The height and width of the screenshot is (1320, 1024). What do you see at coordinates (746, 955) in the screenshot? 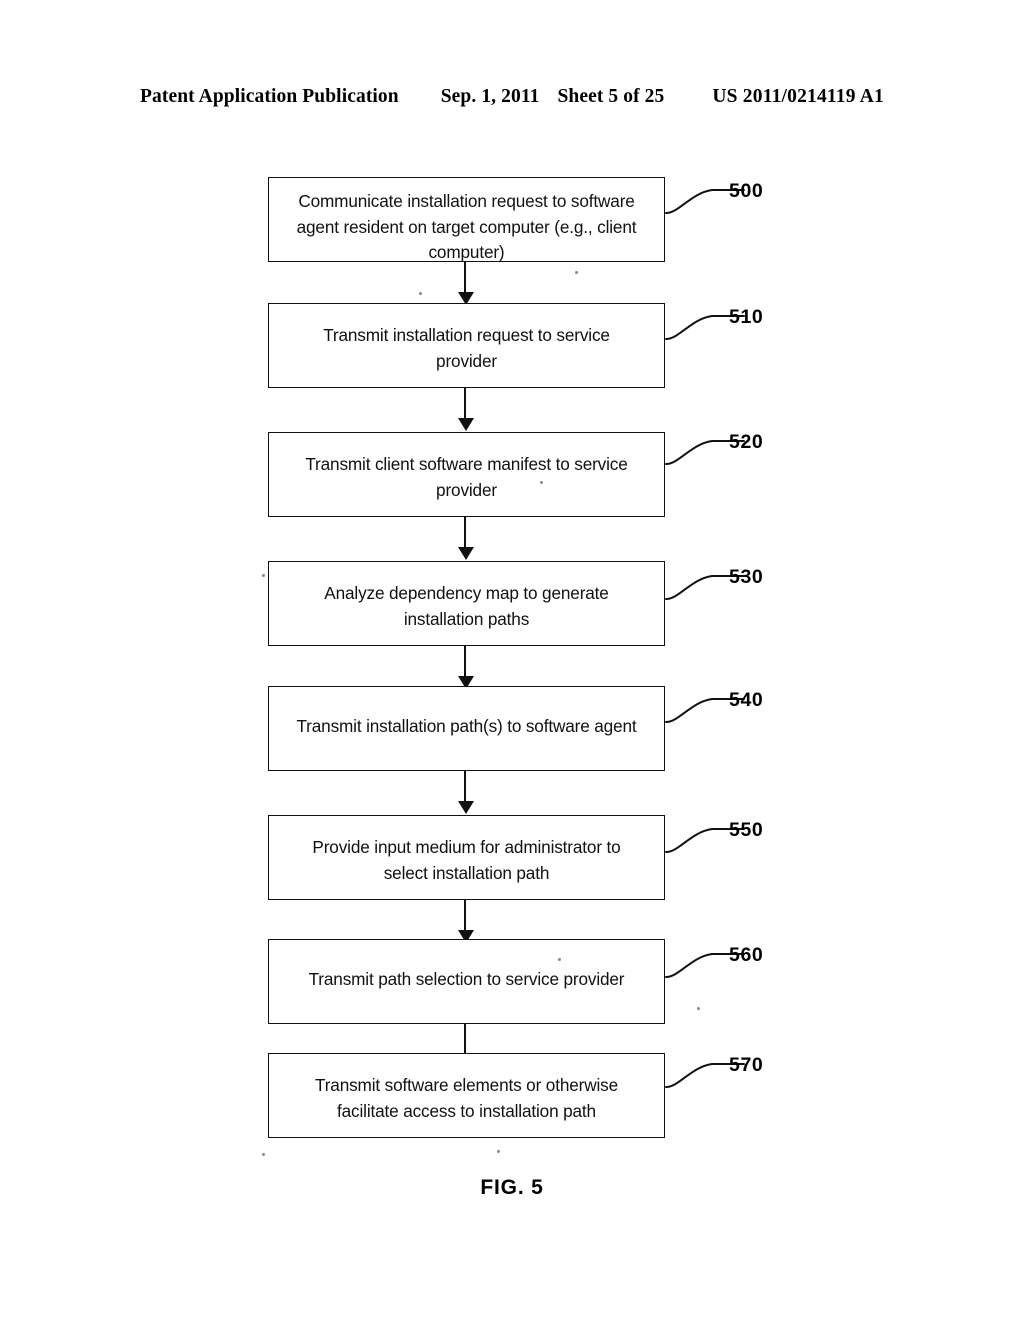
I see `reference-numeral-560: 560` at bounding box center [746, 955].